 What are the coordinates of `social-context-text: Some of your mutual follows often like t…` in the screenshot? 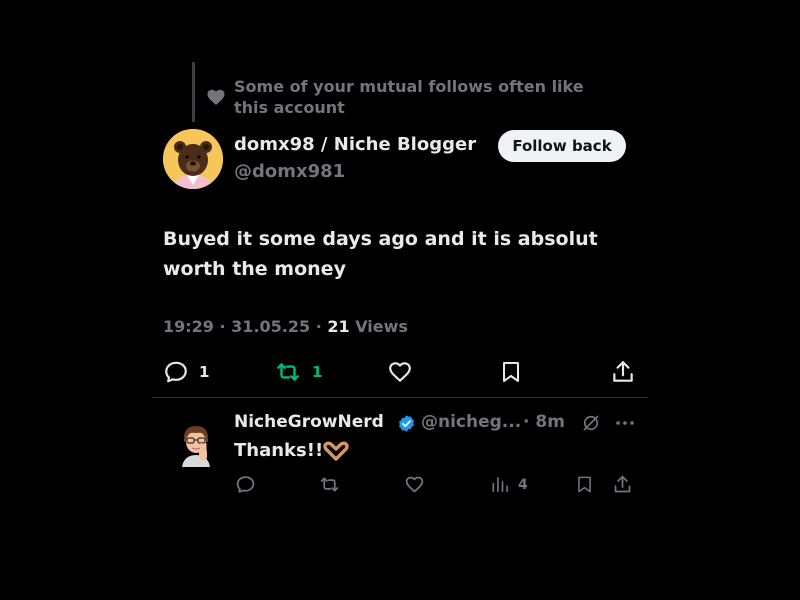 It's located at (409, 97).